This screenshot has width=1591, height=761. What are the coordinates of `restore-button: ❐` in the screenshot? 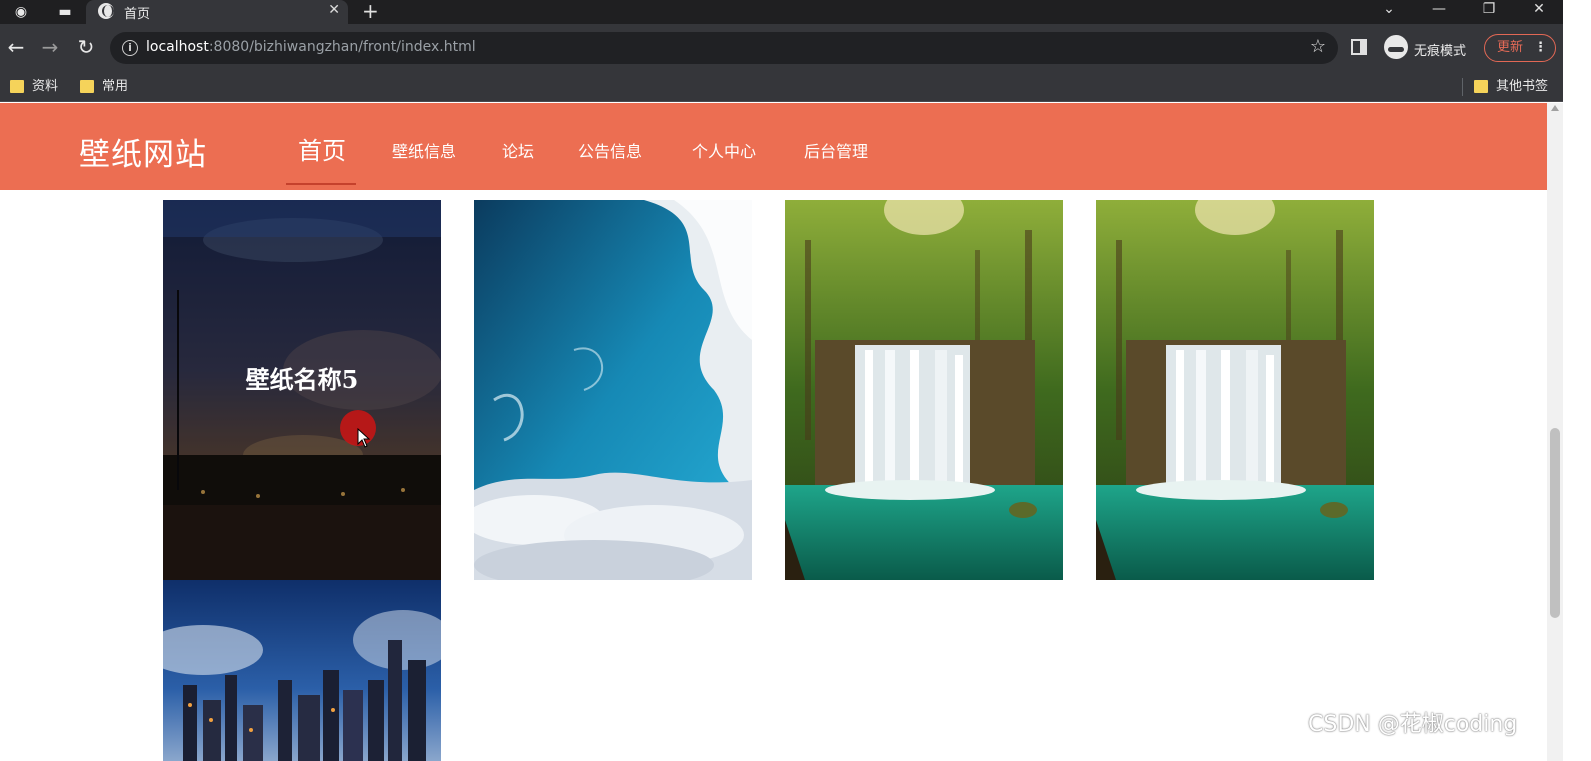 It's located at (1489, 9).